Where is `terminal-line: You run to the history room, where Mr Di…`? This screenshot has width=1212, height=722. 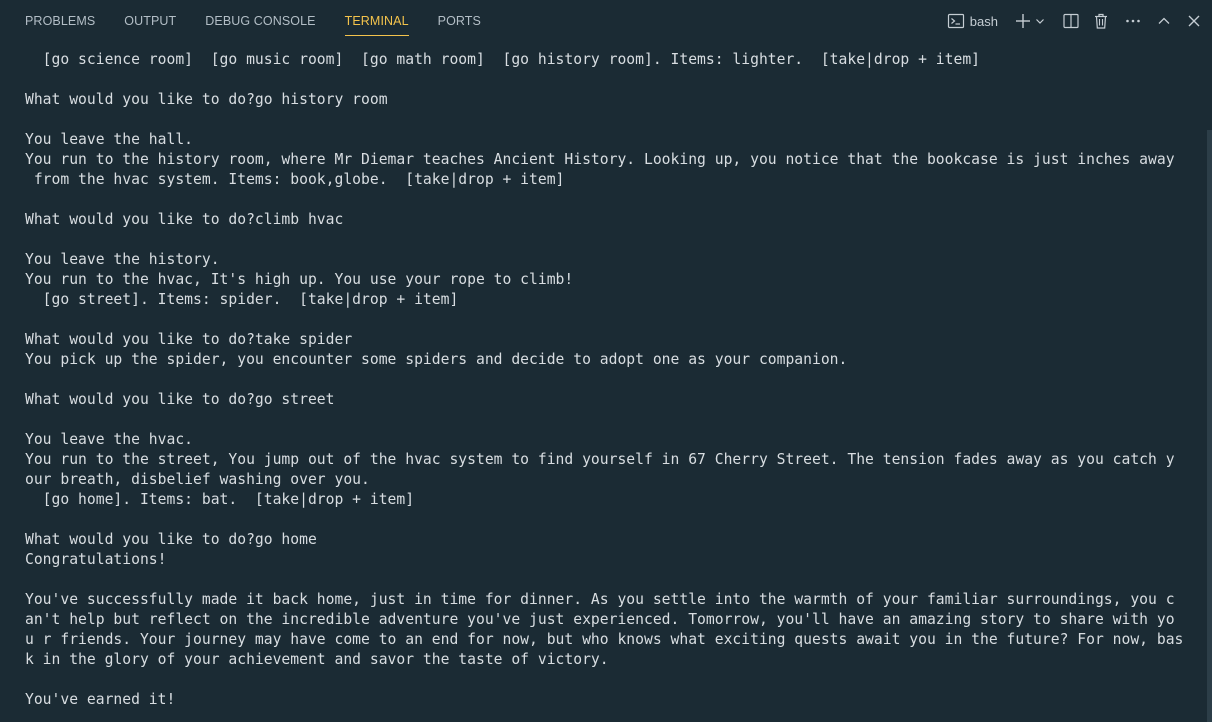 terminal-line: You run to the history room, where Mr Di… is located at coordinates (600, 159).